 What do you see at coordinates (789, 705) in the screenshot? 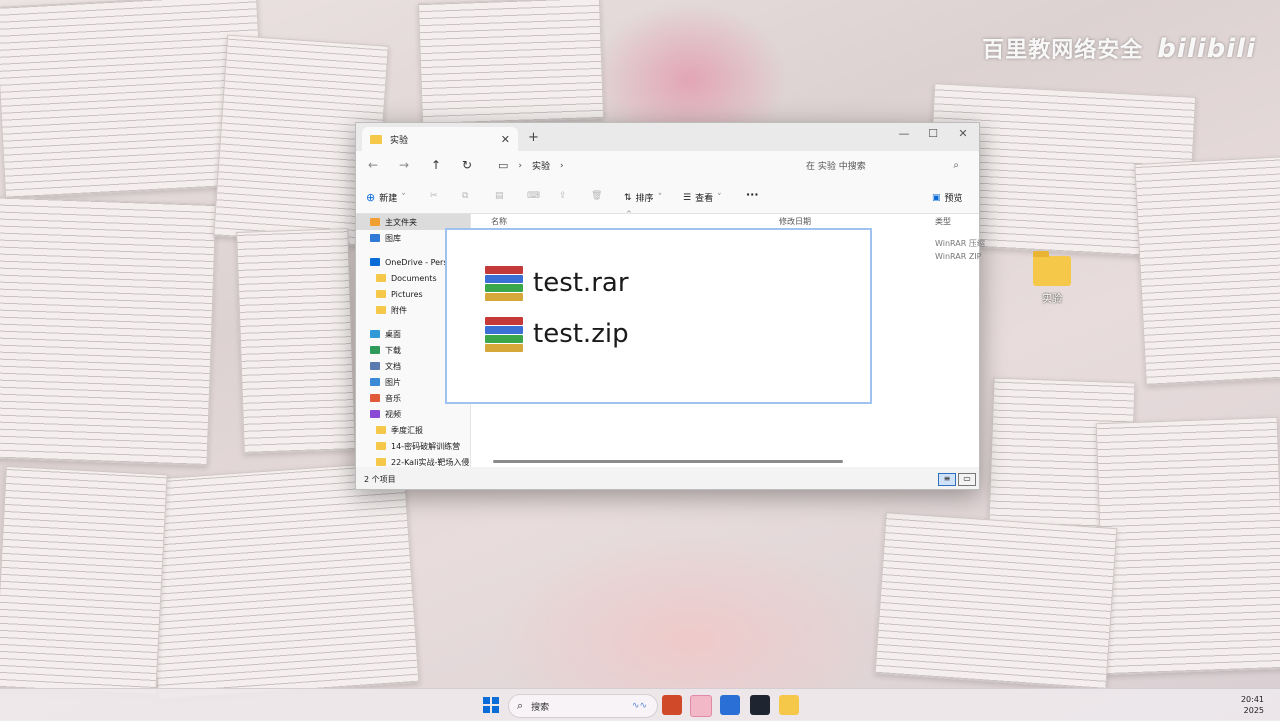
I see `file-explorer-app-icon` at bounding box center [789, 705].